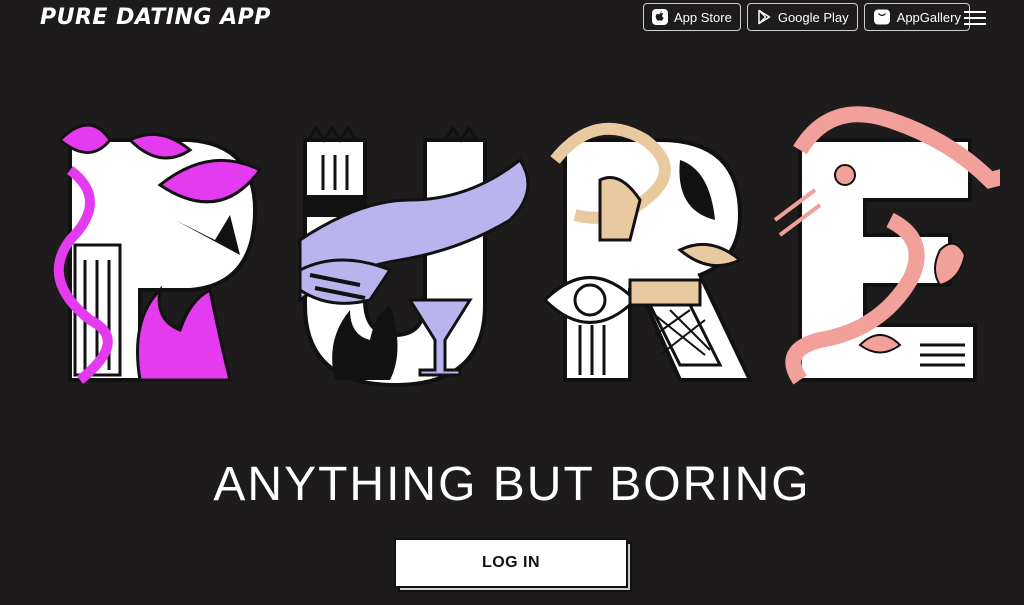 The height and width of the screenshot is (605, 1024). What do you see at coordinates (928, 17) in the screenshot?
I see `appgallery-label: AppGallery` at bounding box center [928, 17].